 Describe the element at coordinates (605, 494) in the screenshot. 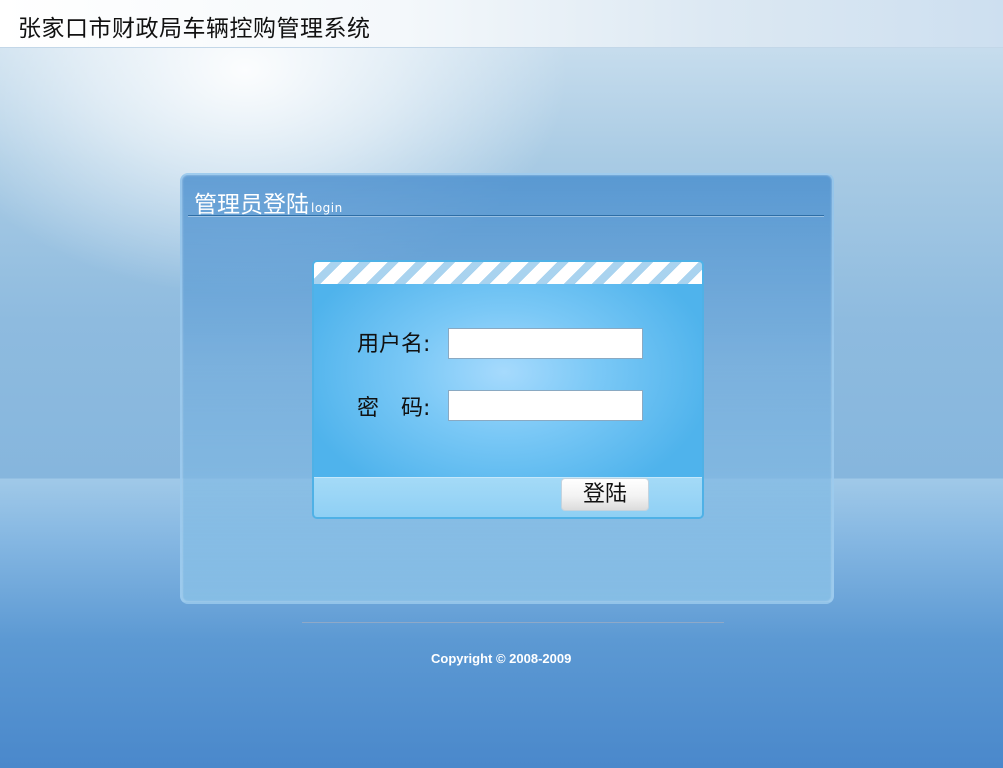

I see `login-button: 登陆` at that location.